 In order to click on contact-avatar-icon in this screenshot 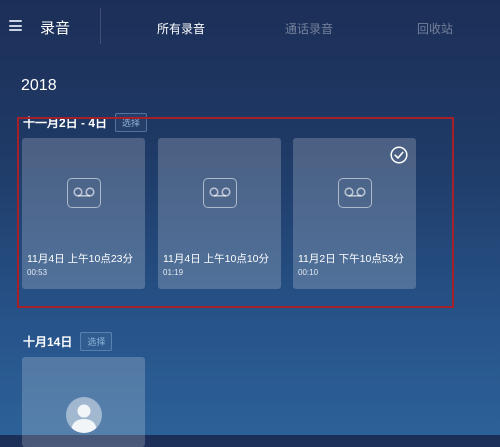, I will do `click(84, 415)`.